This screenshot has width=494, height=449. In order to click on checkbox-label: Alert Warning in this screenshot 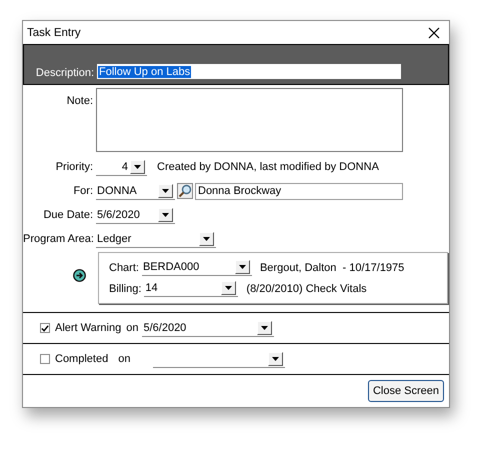, I will do `click(88, 328)`.